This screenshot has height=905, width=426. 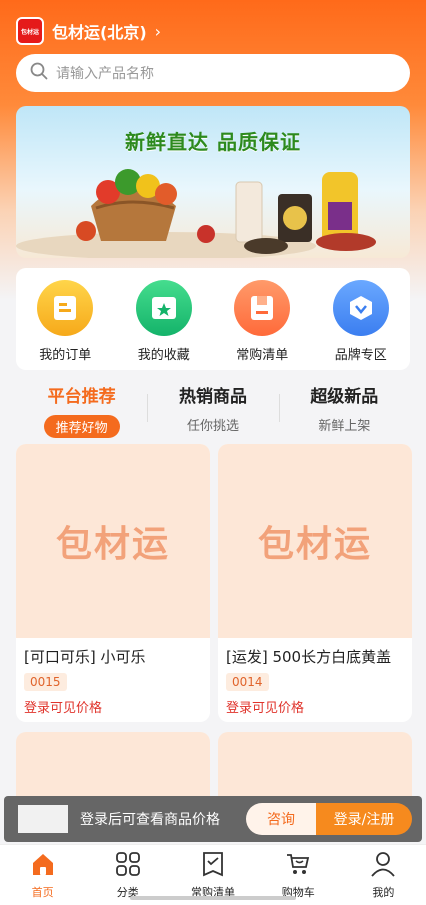 I want to click on header: 包材运 包材运(北京) ›, so click(x=88, y=31).